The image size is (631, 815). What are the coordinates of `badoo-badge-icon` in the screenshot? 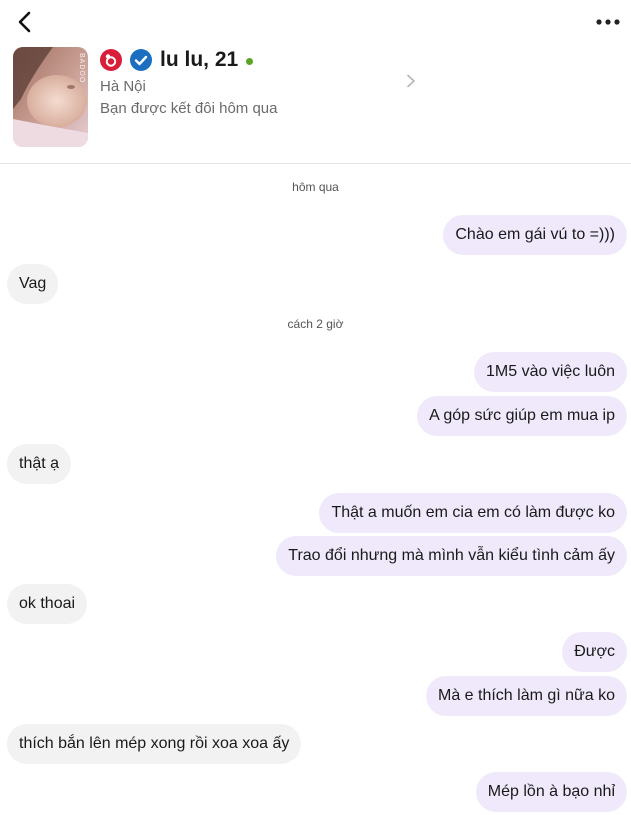 It's located at (111, 60).